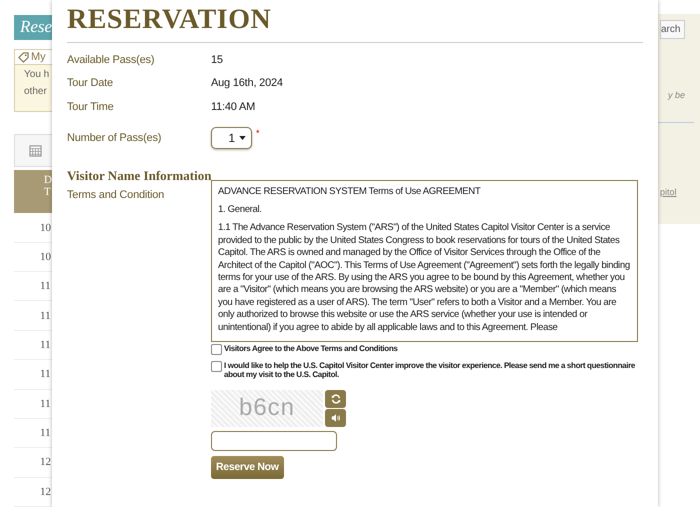 This screenshot has height=507, width=700. I want to click on reserve-now-button: Reserve Now, so click(247, 467).